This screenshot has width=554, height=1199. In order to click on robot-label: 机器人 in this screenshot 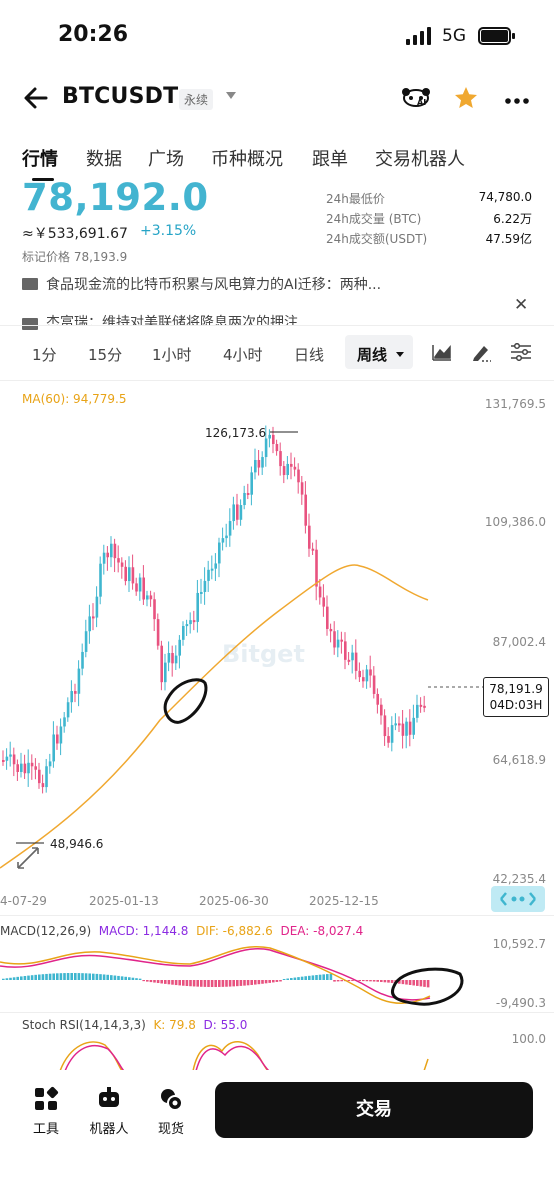, I will do `click(109, 1129)`.